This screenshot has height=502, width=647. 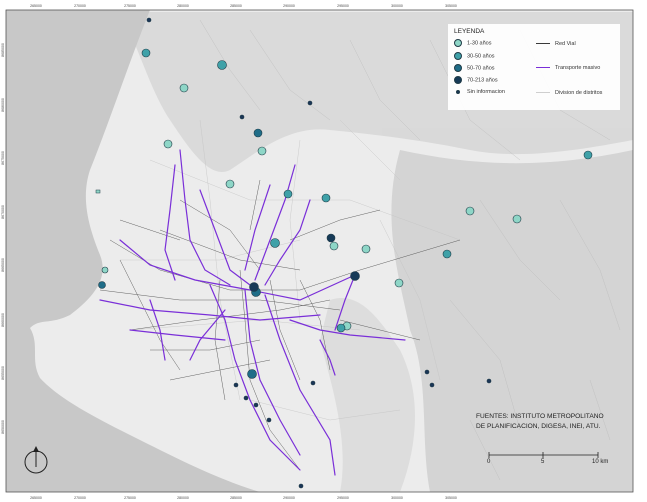 What do you see at coordinates (469, 31) in the screenshot?
I see `legend-title: LEYENDA` at bounding box center [469, 31].